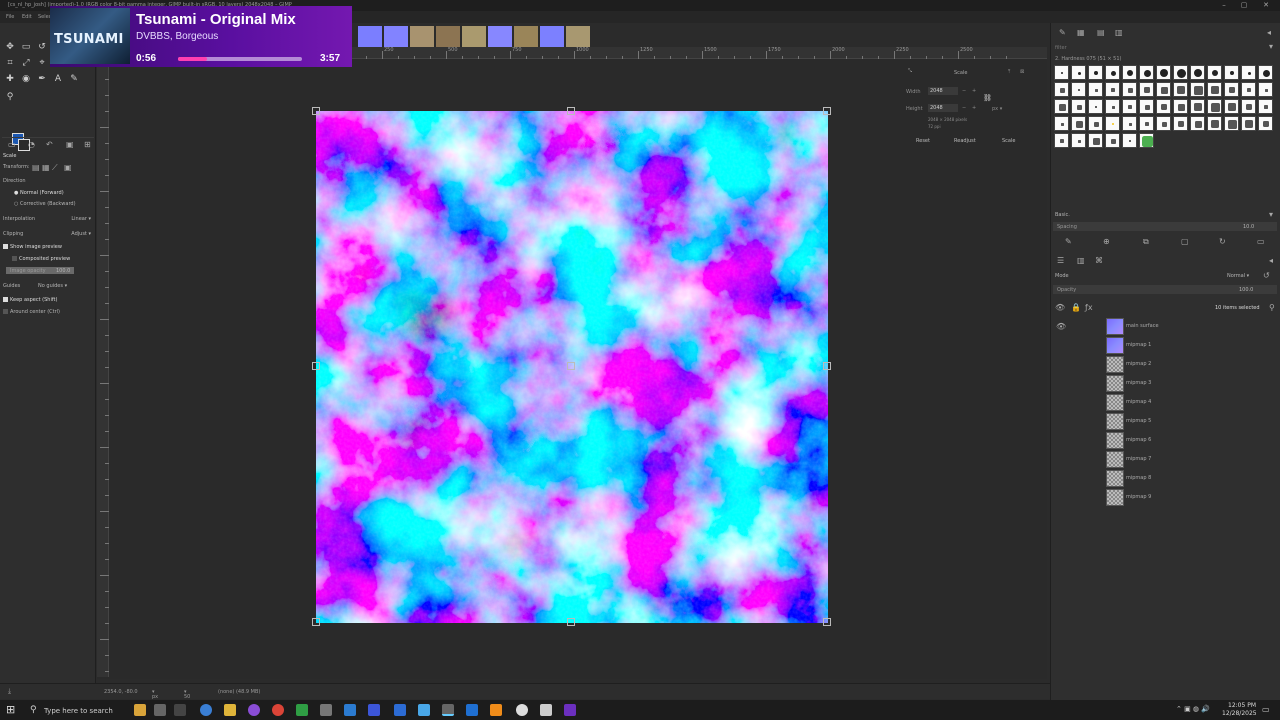  I want to click on gradients-tab-icon: ▥, so click(1119, 32).